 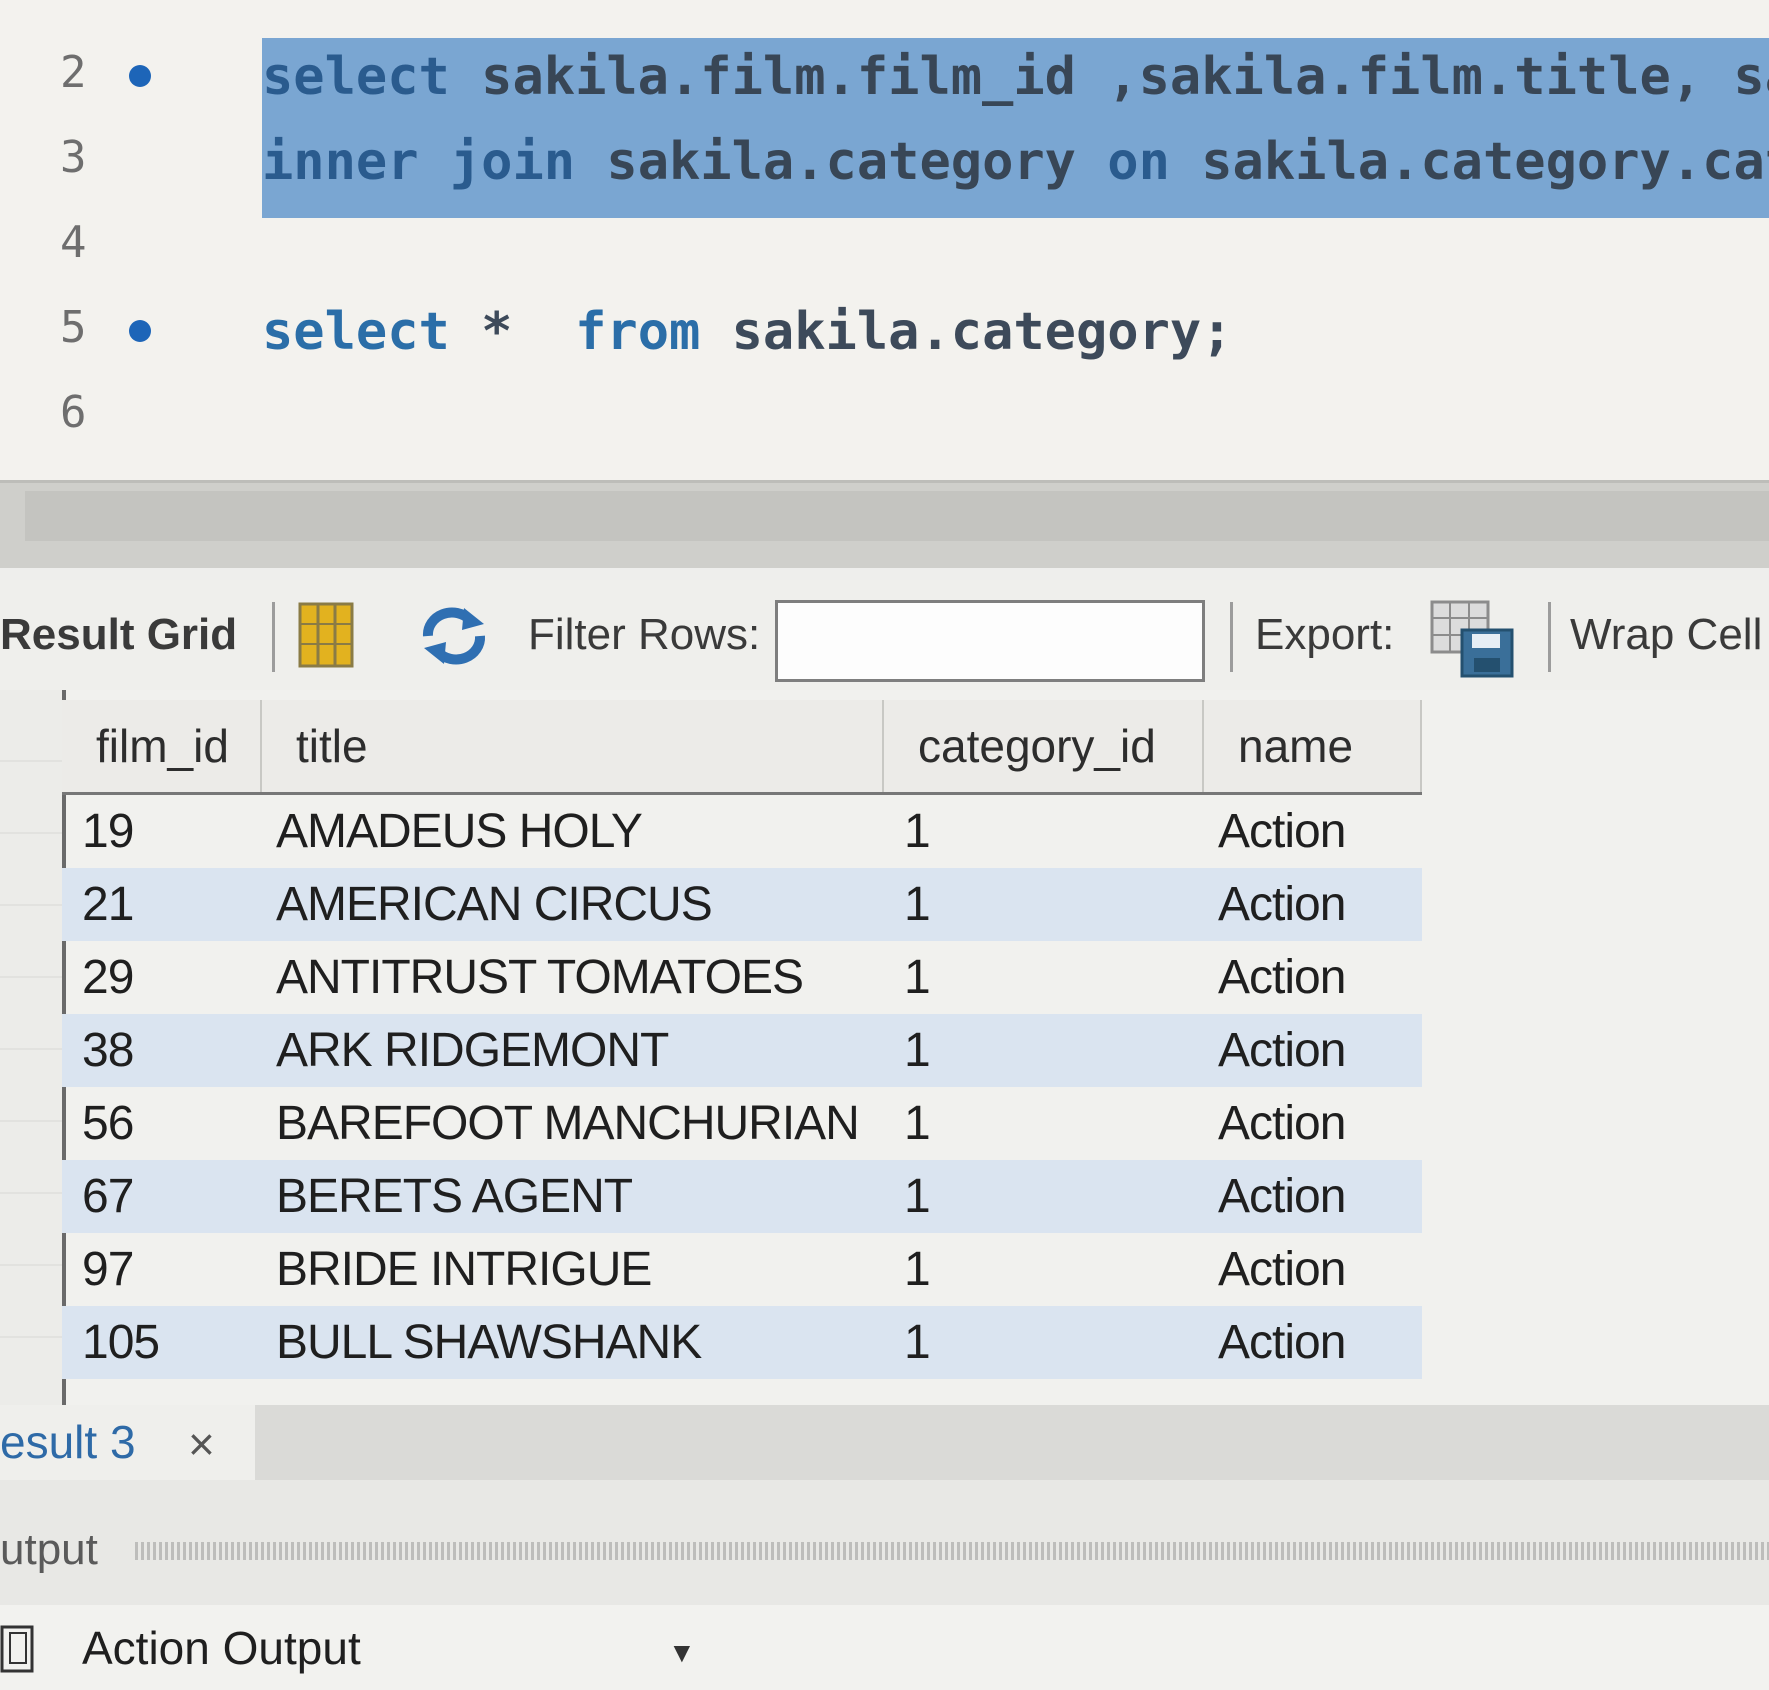 What do you see at coordinates (326, 635) in the screenshot?
I see `grid-view-icon` at bounding box center [326, 635].